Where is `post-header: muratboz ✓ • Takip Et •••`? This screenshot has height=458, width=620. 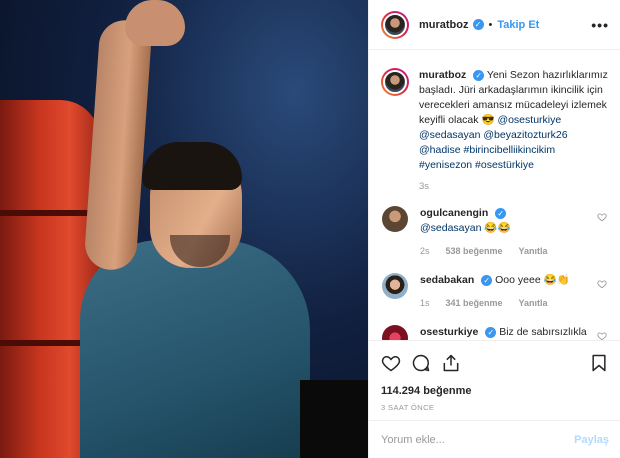 post-header: muratboz ✓ • Takip Et ••• is located at coordinates (494, 25).